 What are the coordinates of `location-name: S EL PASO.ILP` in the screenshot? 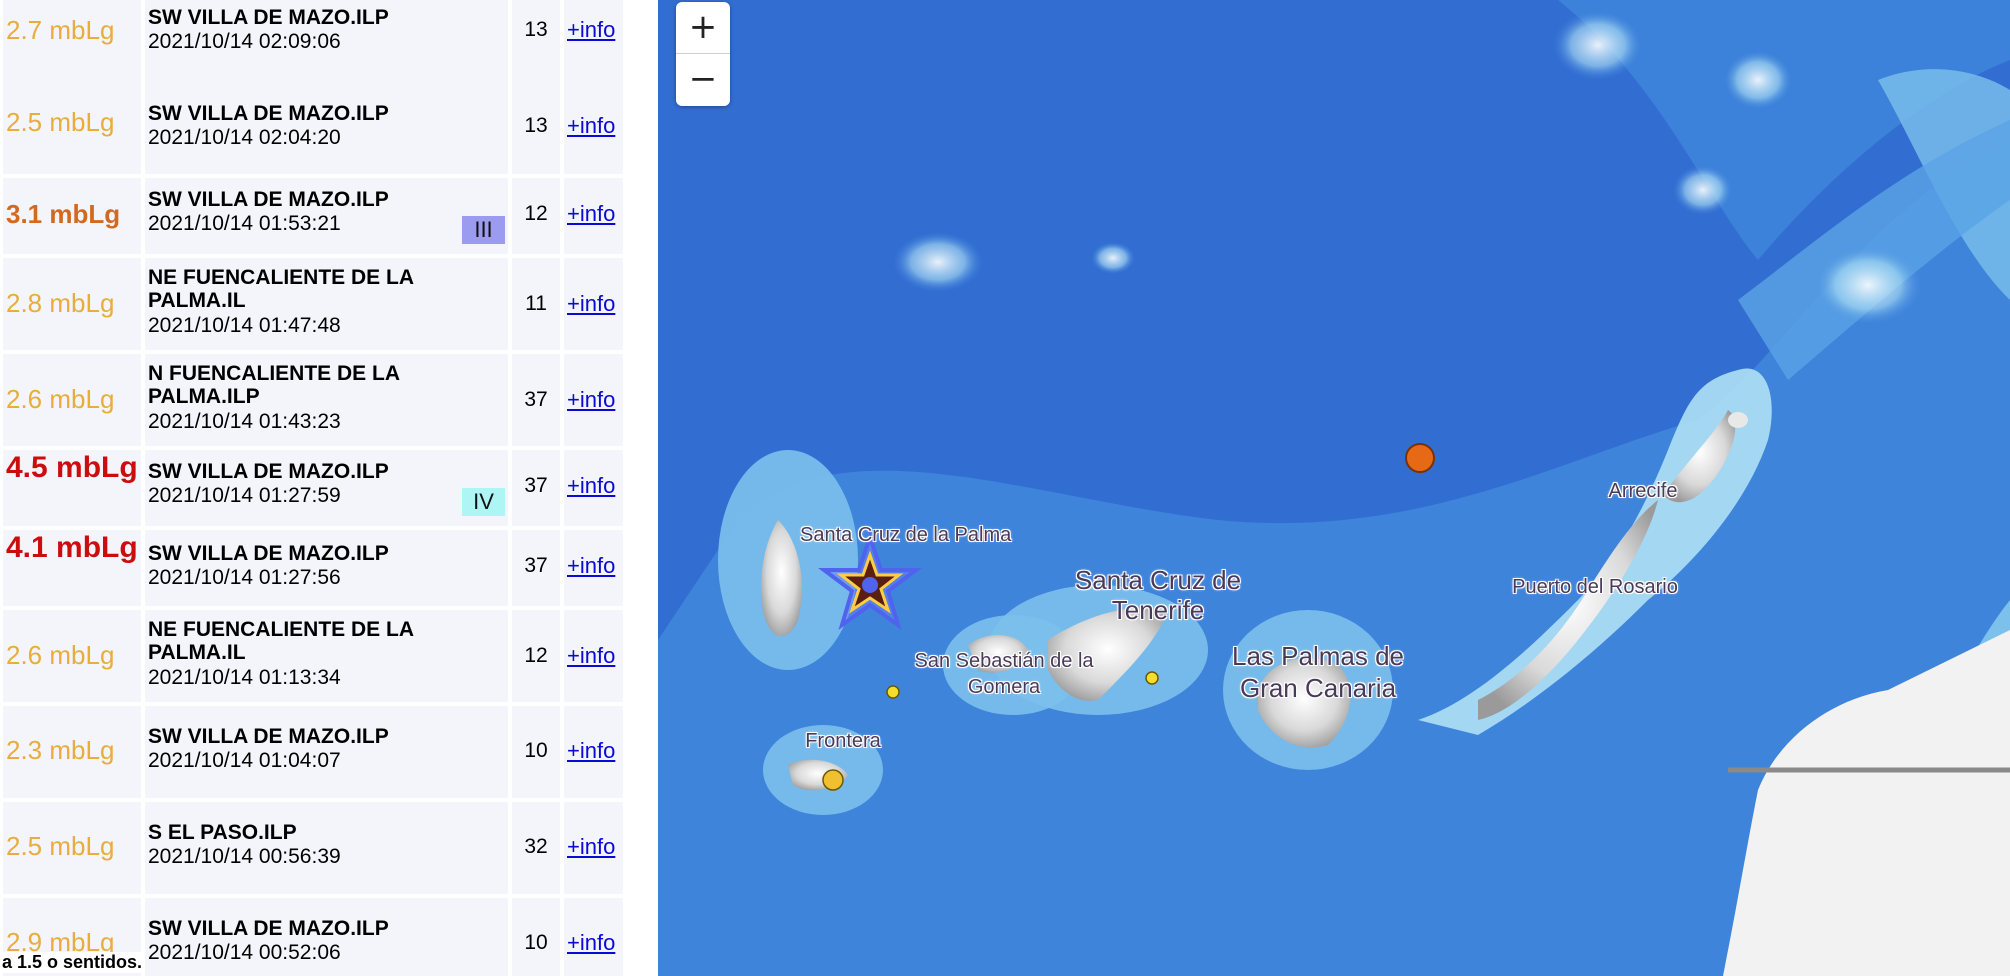 It's located at (222, 832).